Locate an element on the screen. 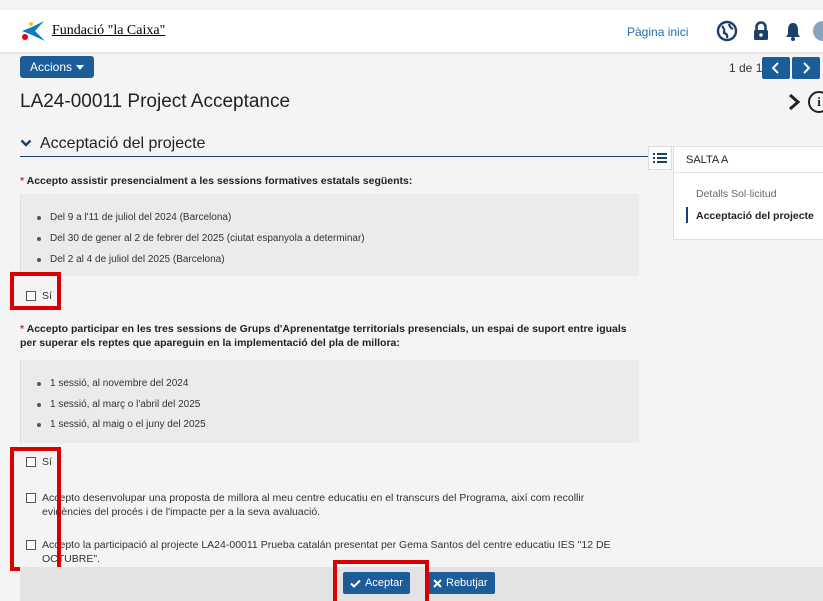 The height and width of the screenshot is (601, 823). caret-down-icon is located at coordinates (80, 67).